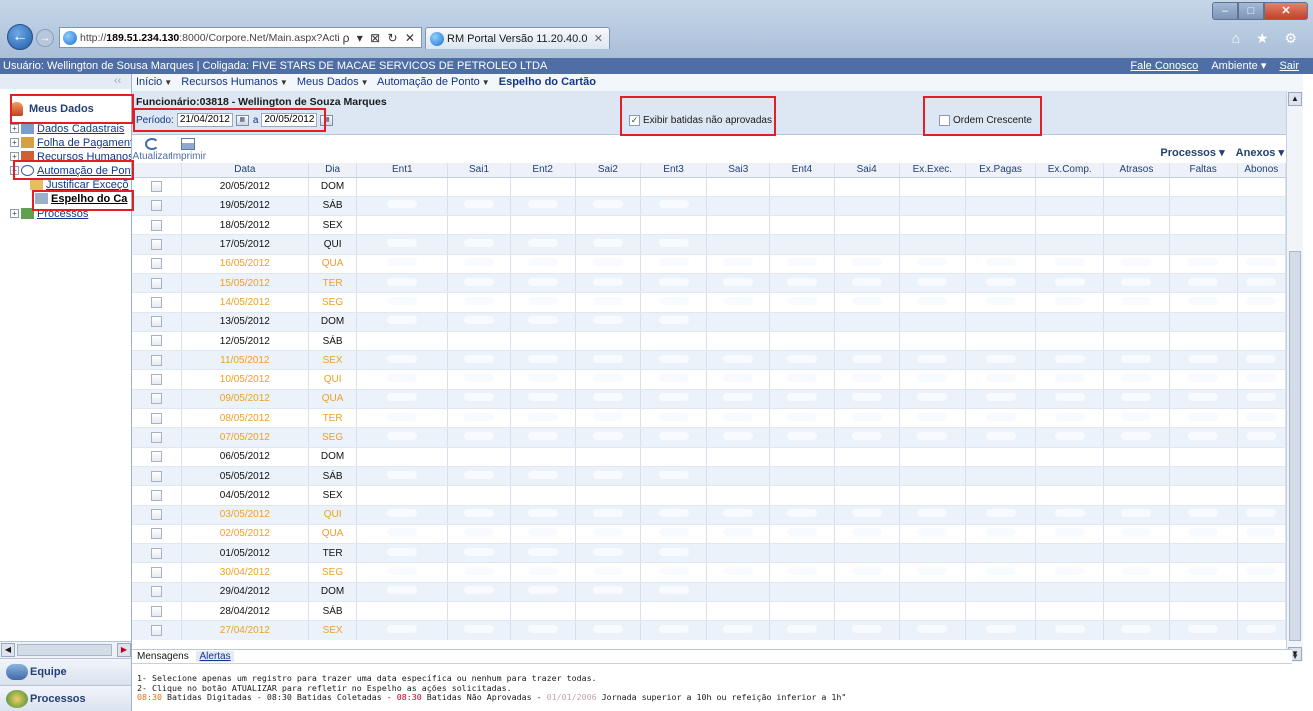 Image resolution: width=1313 pixels, height=711 pixels. I want to click on table-row: 16/05/2012 QUA, so click(709, 264).